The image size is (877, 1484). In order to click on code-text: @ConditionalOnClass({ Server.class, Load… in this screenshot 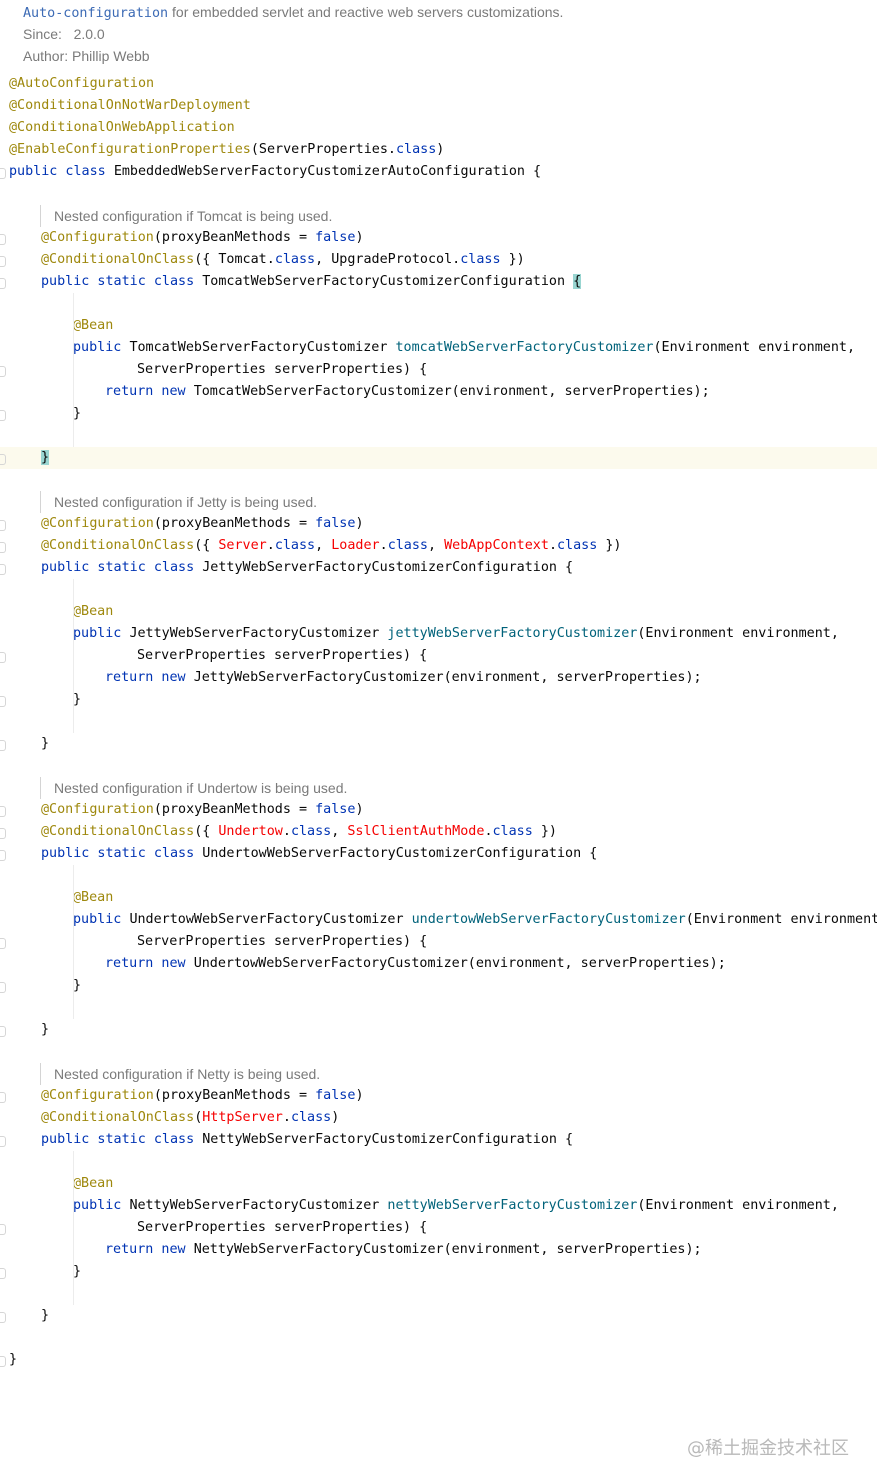, I will do `click(331, 546)`.